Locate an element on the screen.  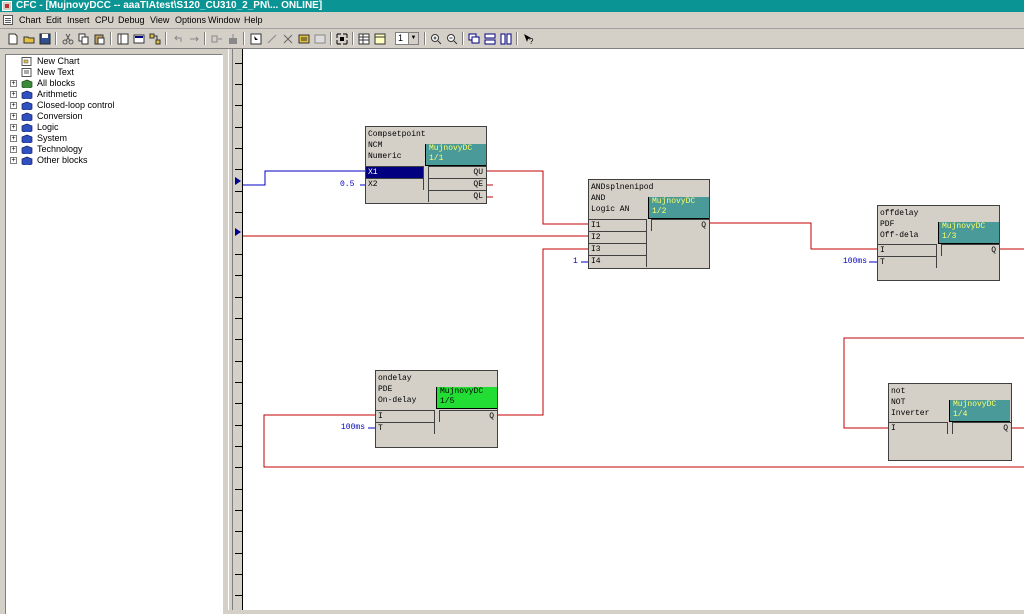
pin-x2: X2 is located at coordinates (395, 184).